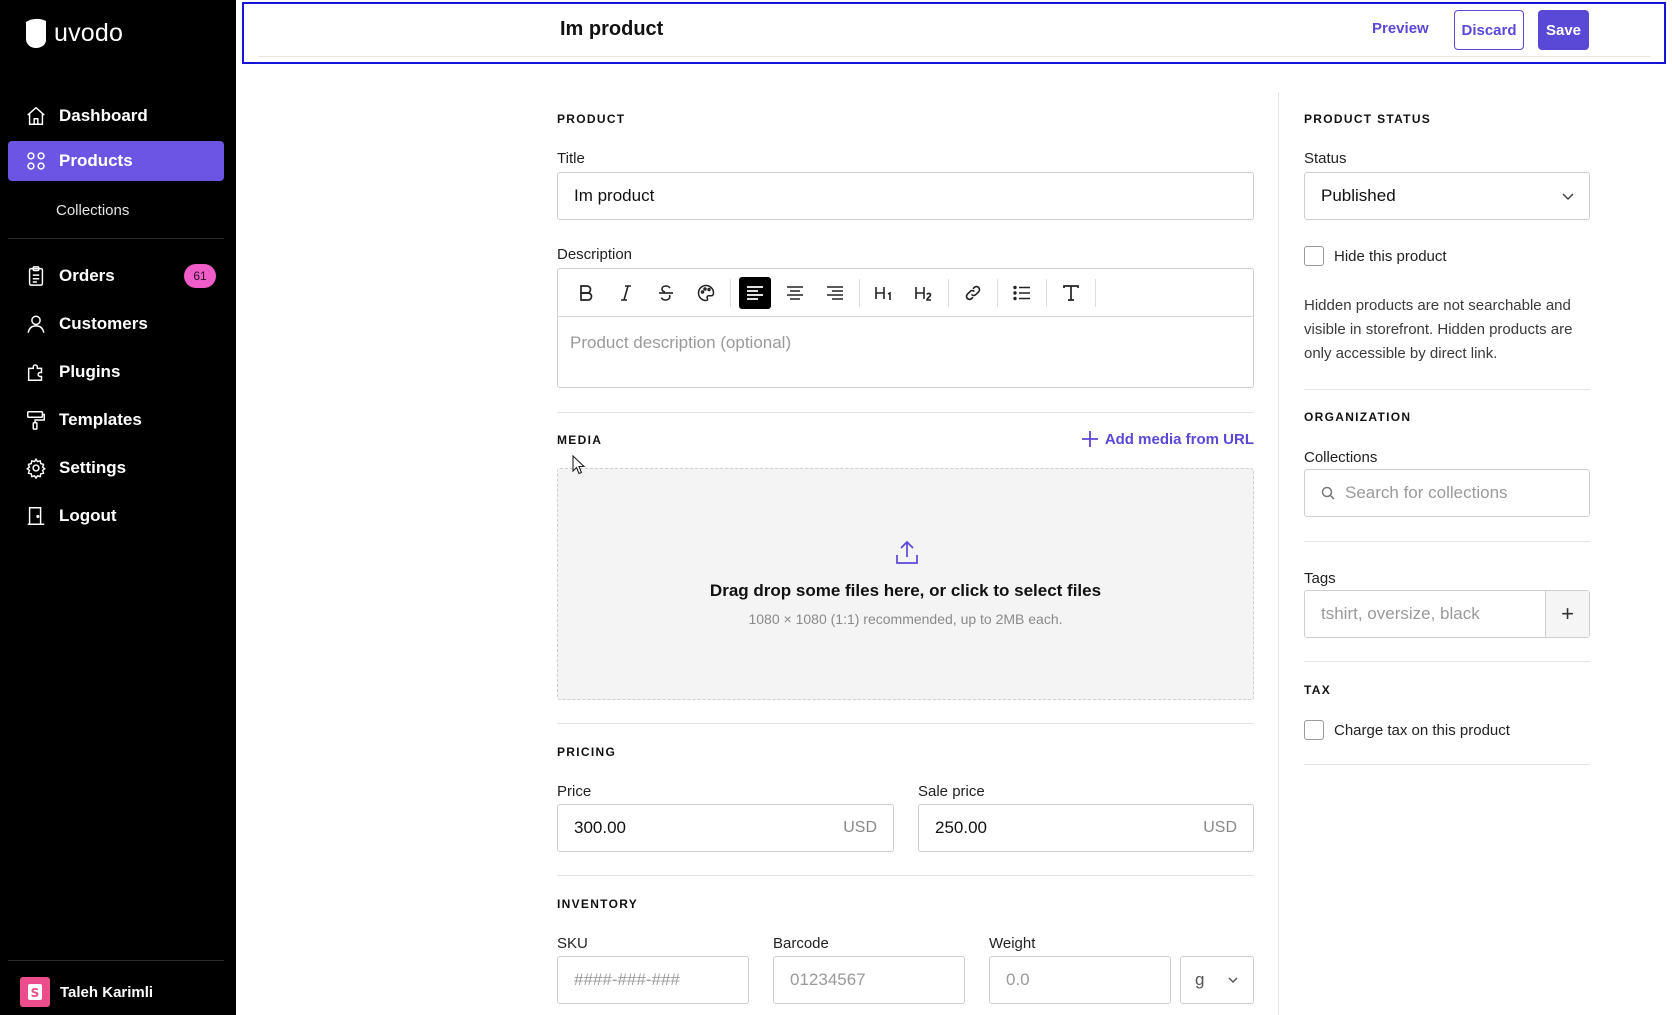 This screenshot has height=1015, width=1672. Describe the element at coordinates (860, 827) in the screenshot. I see `price-currency: USD` at that location.